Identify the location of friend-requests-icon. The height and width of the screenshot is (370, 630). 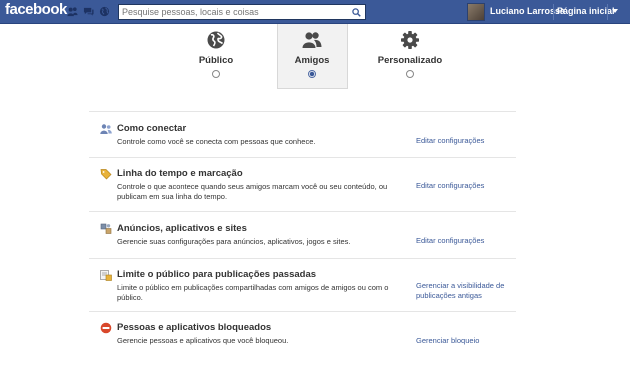
(72, 11).